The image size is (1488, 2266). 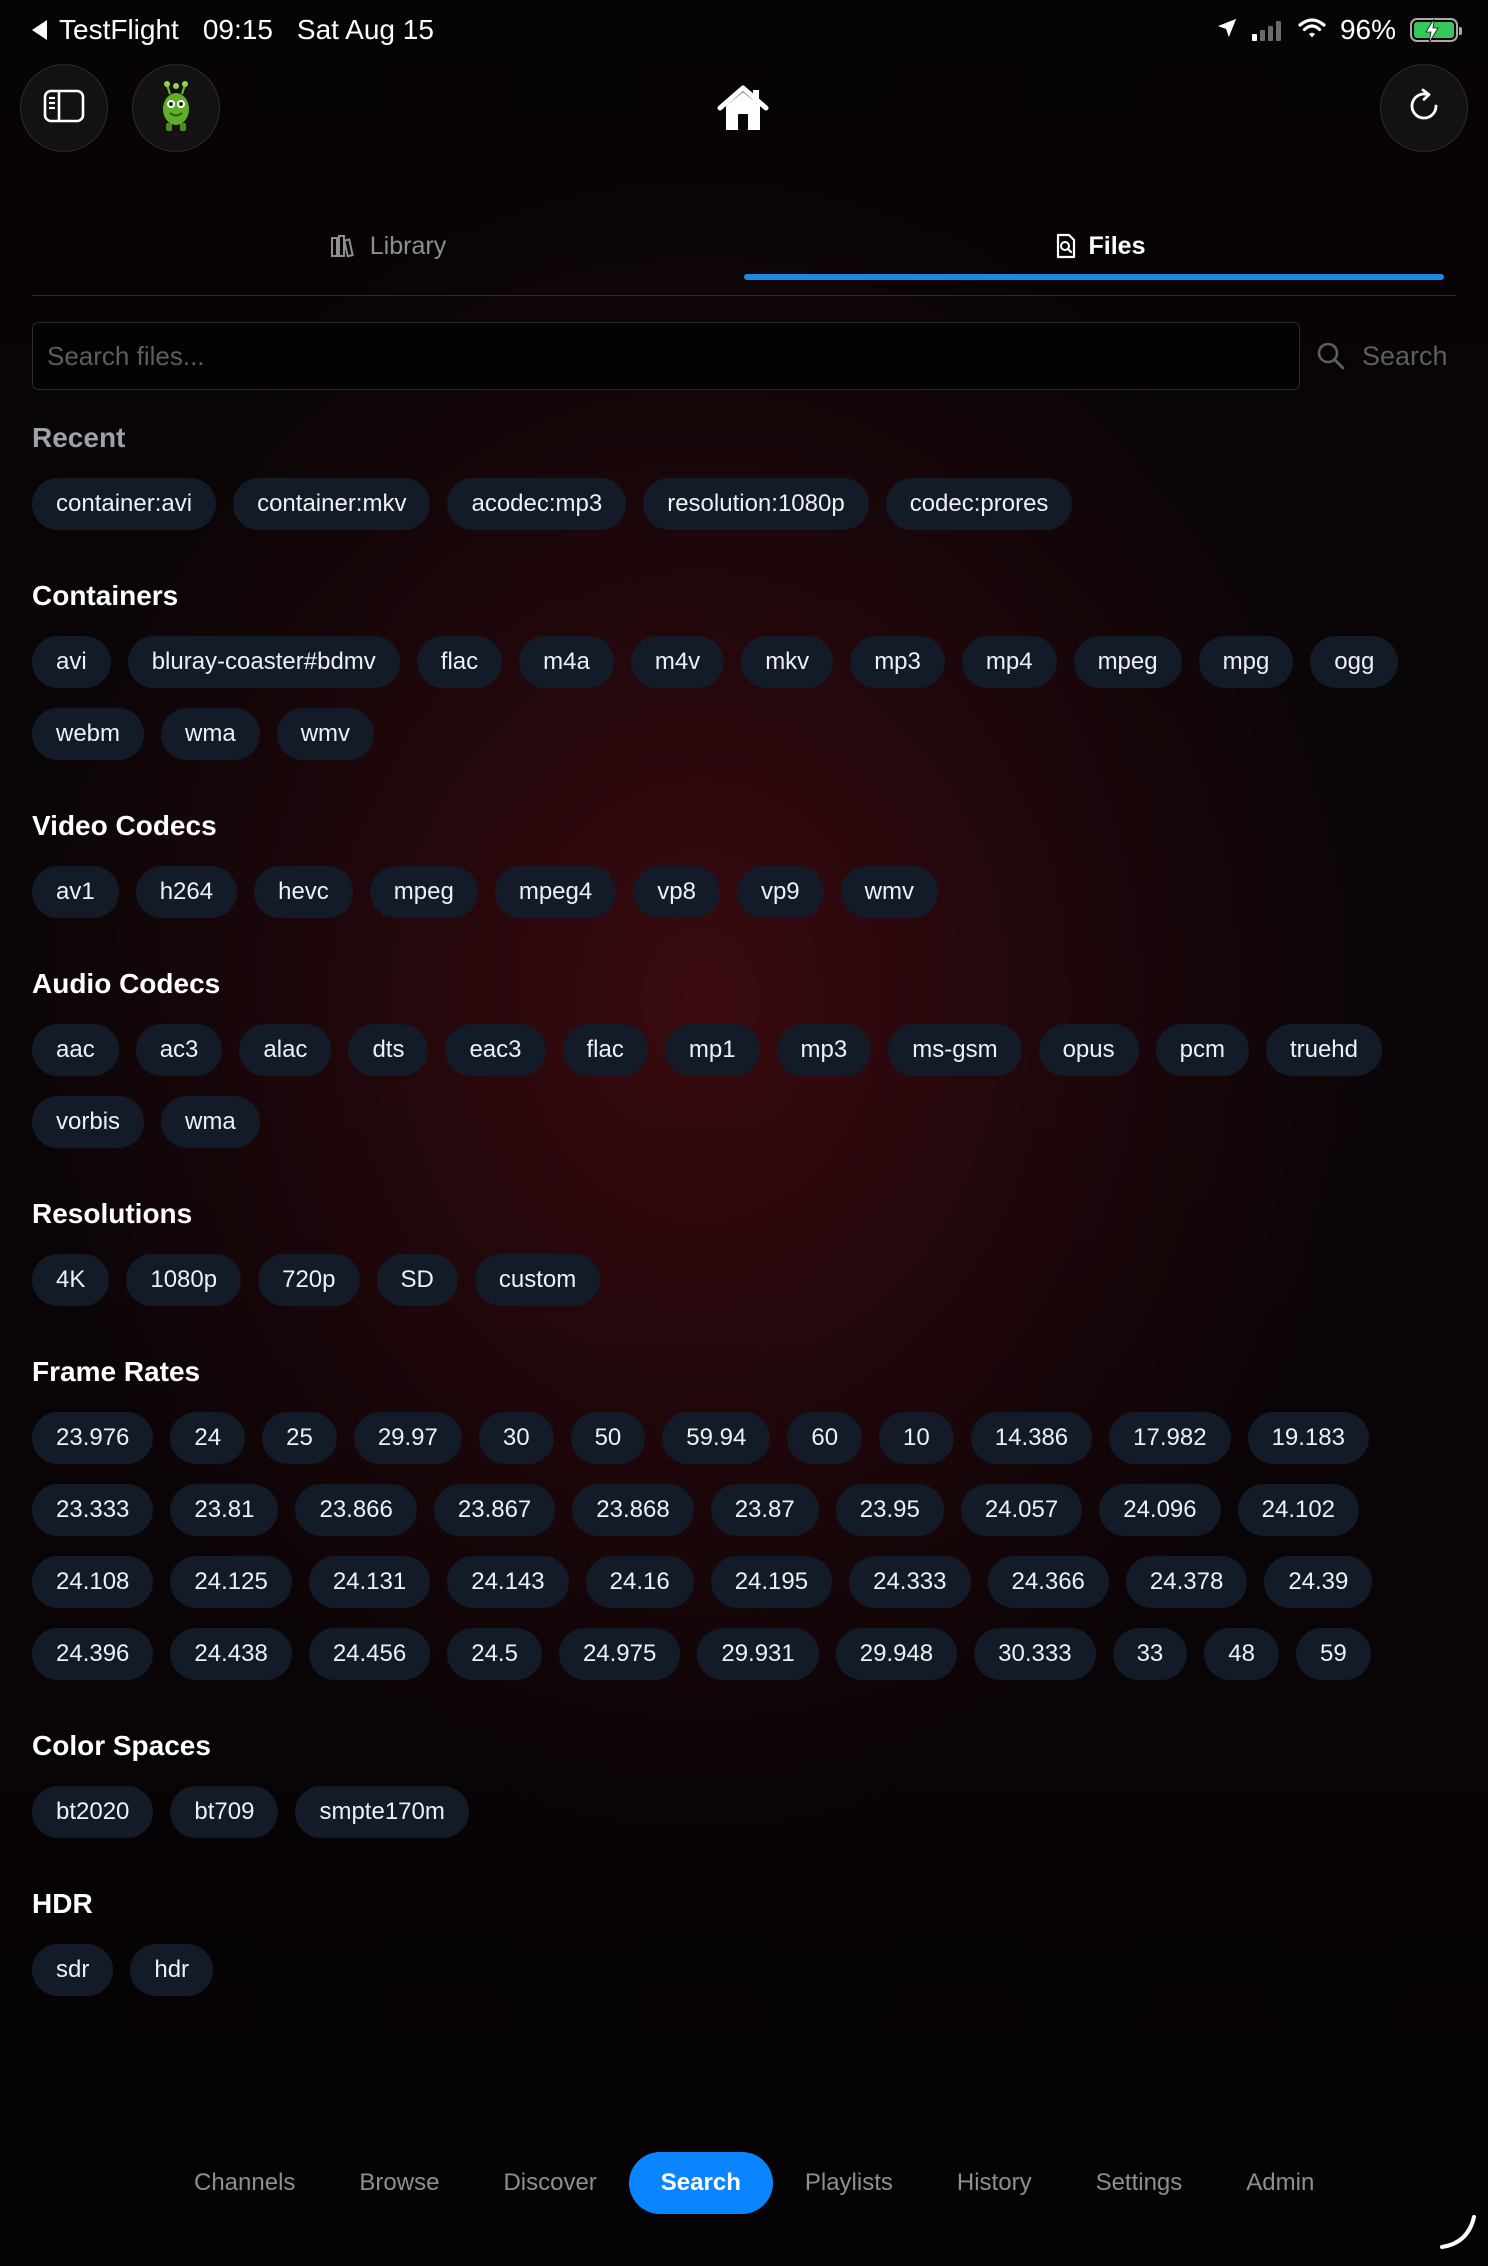 What do you see at coordinates (1280, 2183) in the screenshot?
I see `nav-admin: Admin` at bounding box center [1280, 2183].